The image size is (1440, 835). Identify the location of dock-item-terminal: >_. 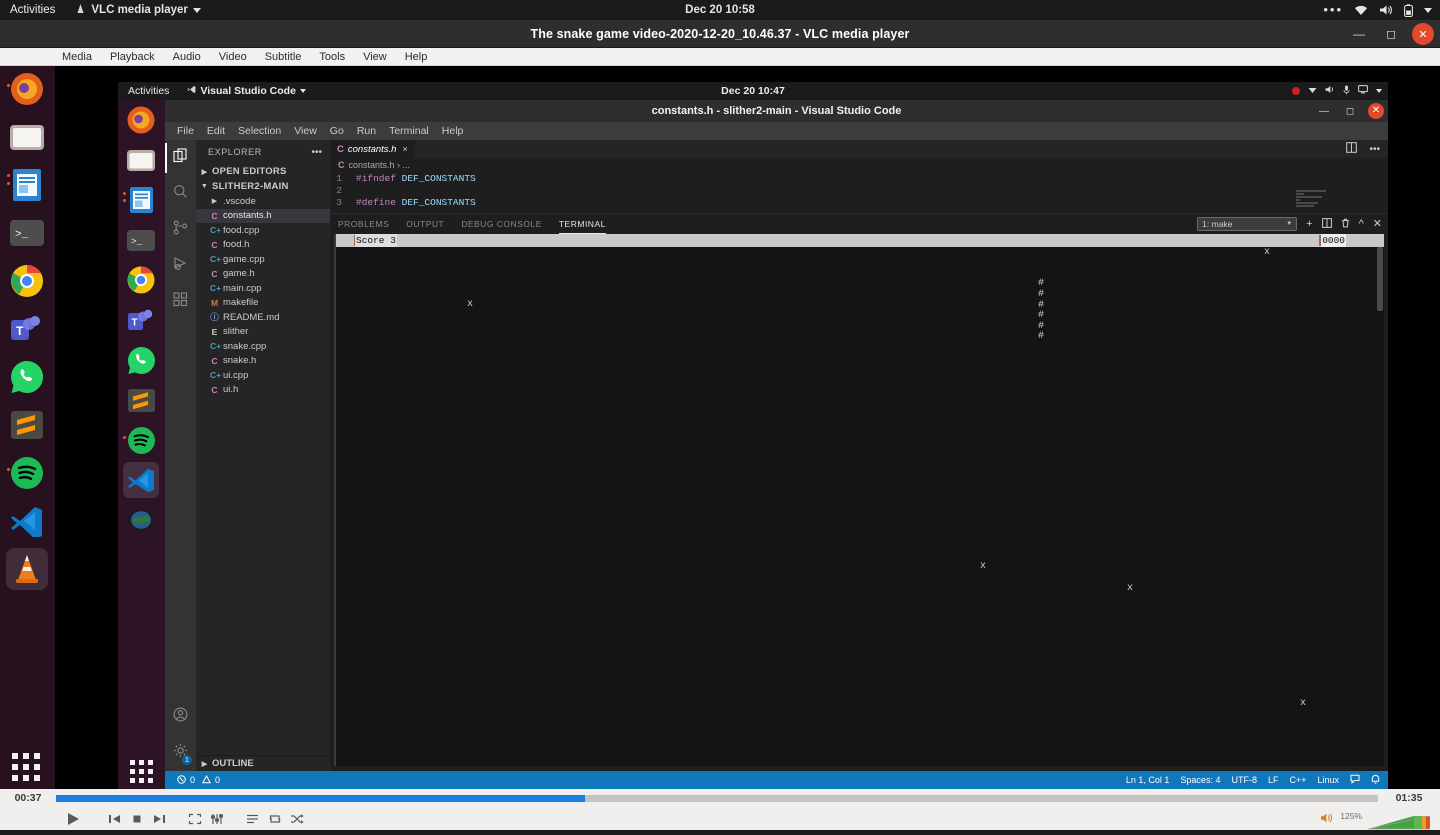
(27, 233).